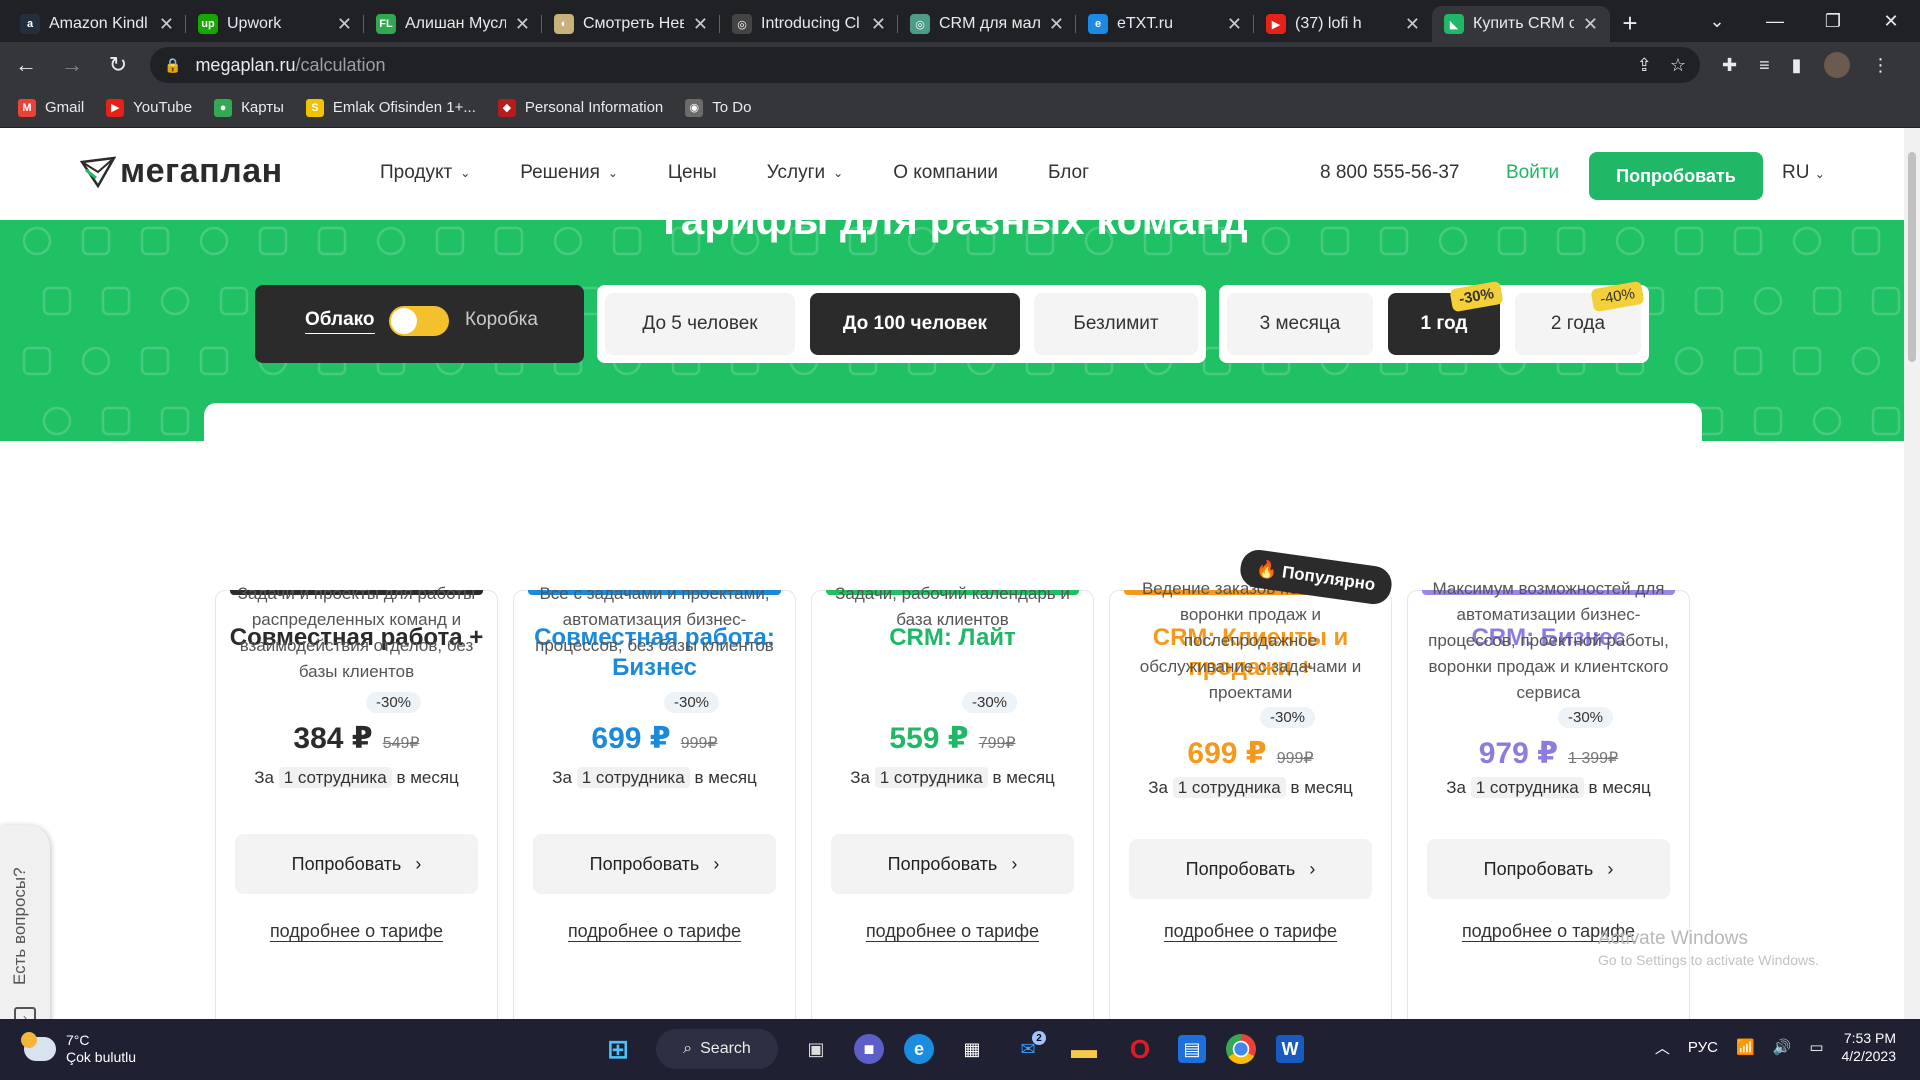 The image size is (1920, 1080). I want to click on team-size-option: До 5 человек, so click(700, 324).